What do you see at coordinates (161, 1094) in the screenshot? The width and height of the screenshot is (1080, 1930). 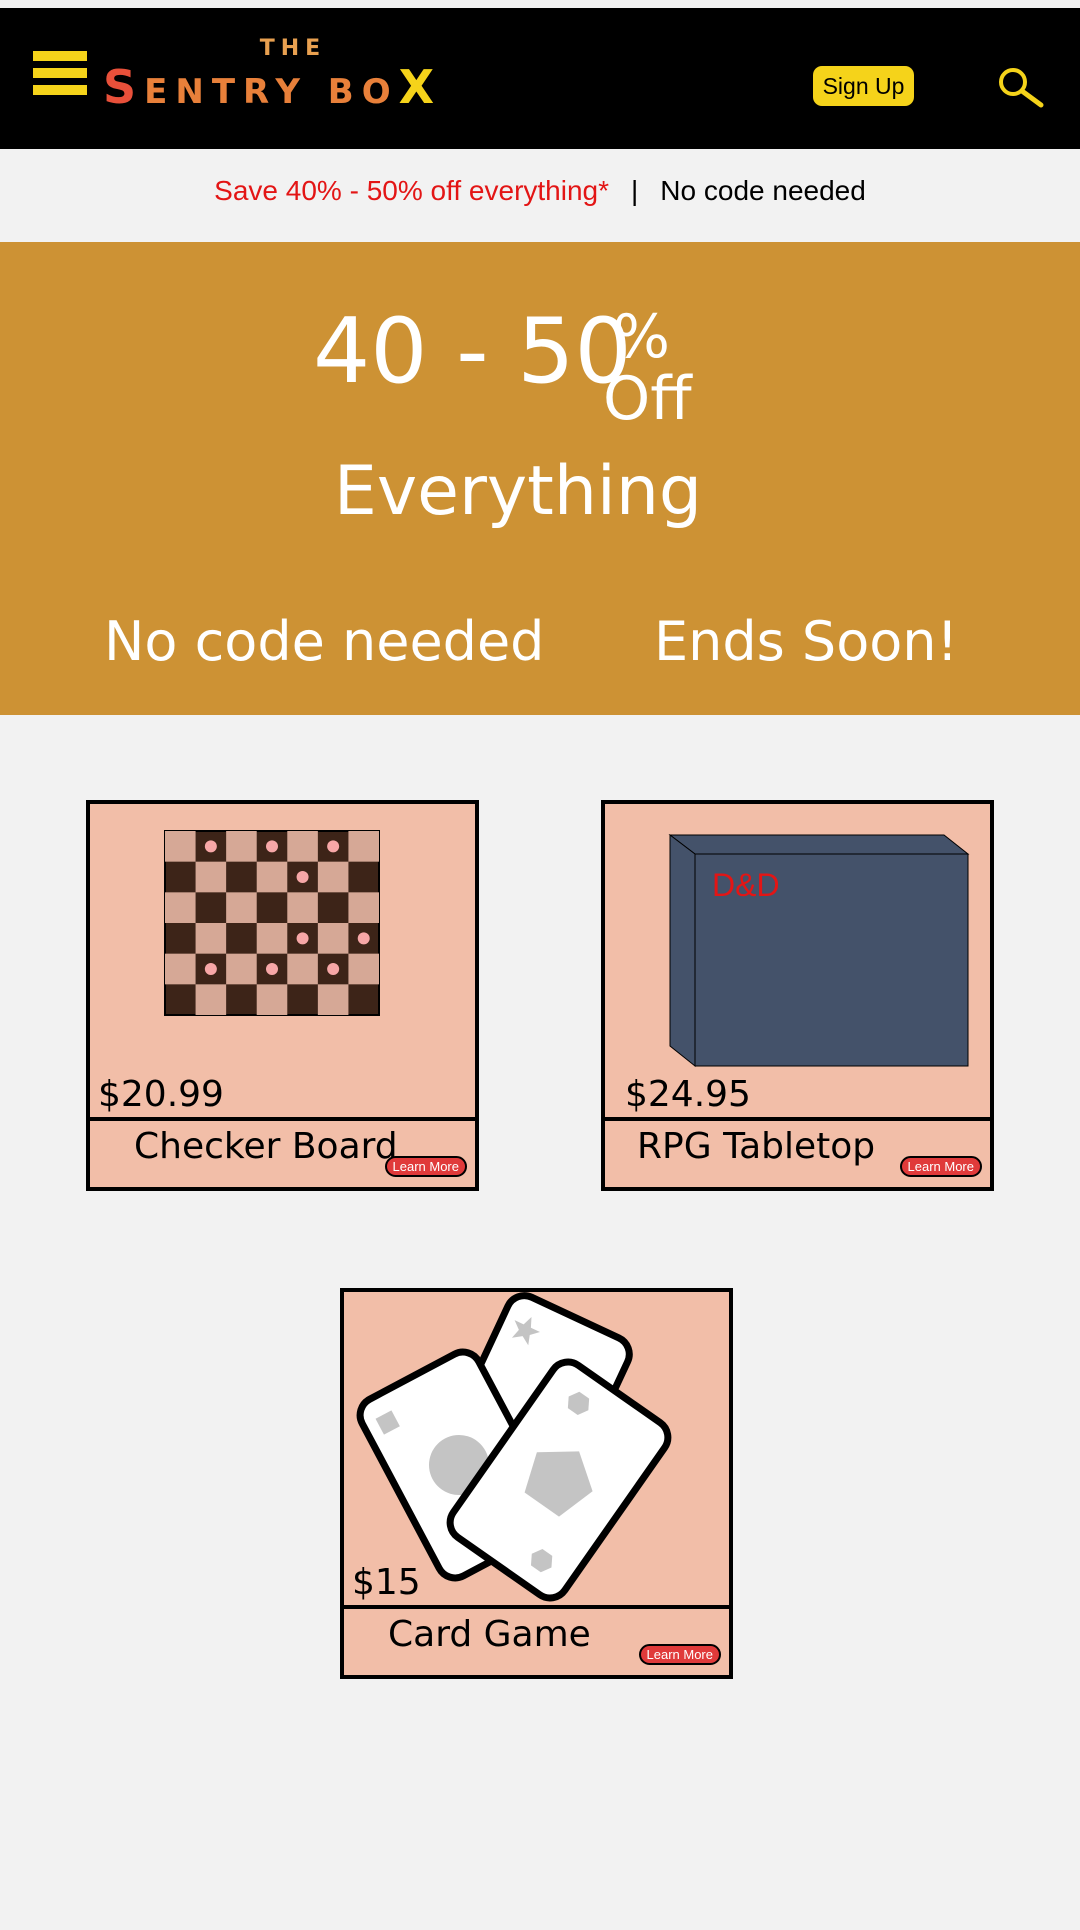 I see `product-price: $20.99` at bounding box center [161, 1094].